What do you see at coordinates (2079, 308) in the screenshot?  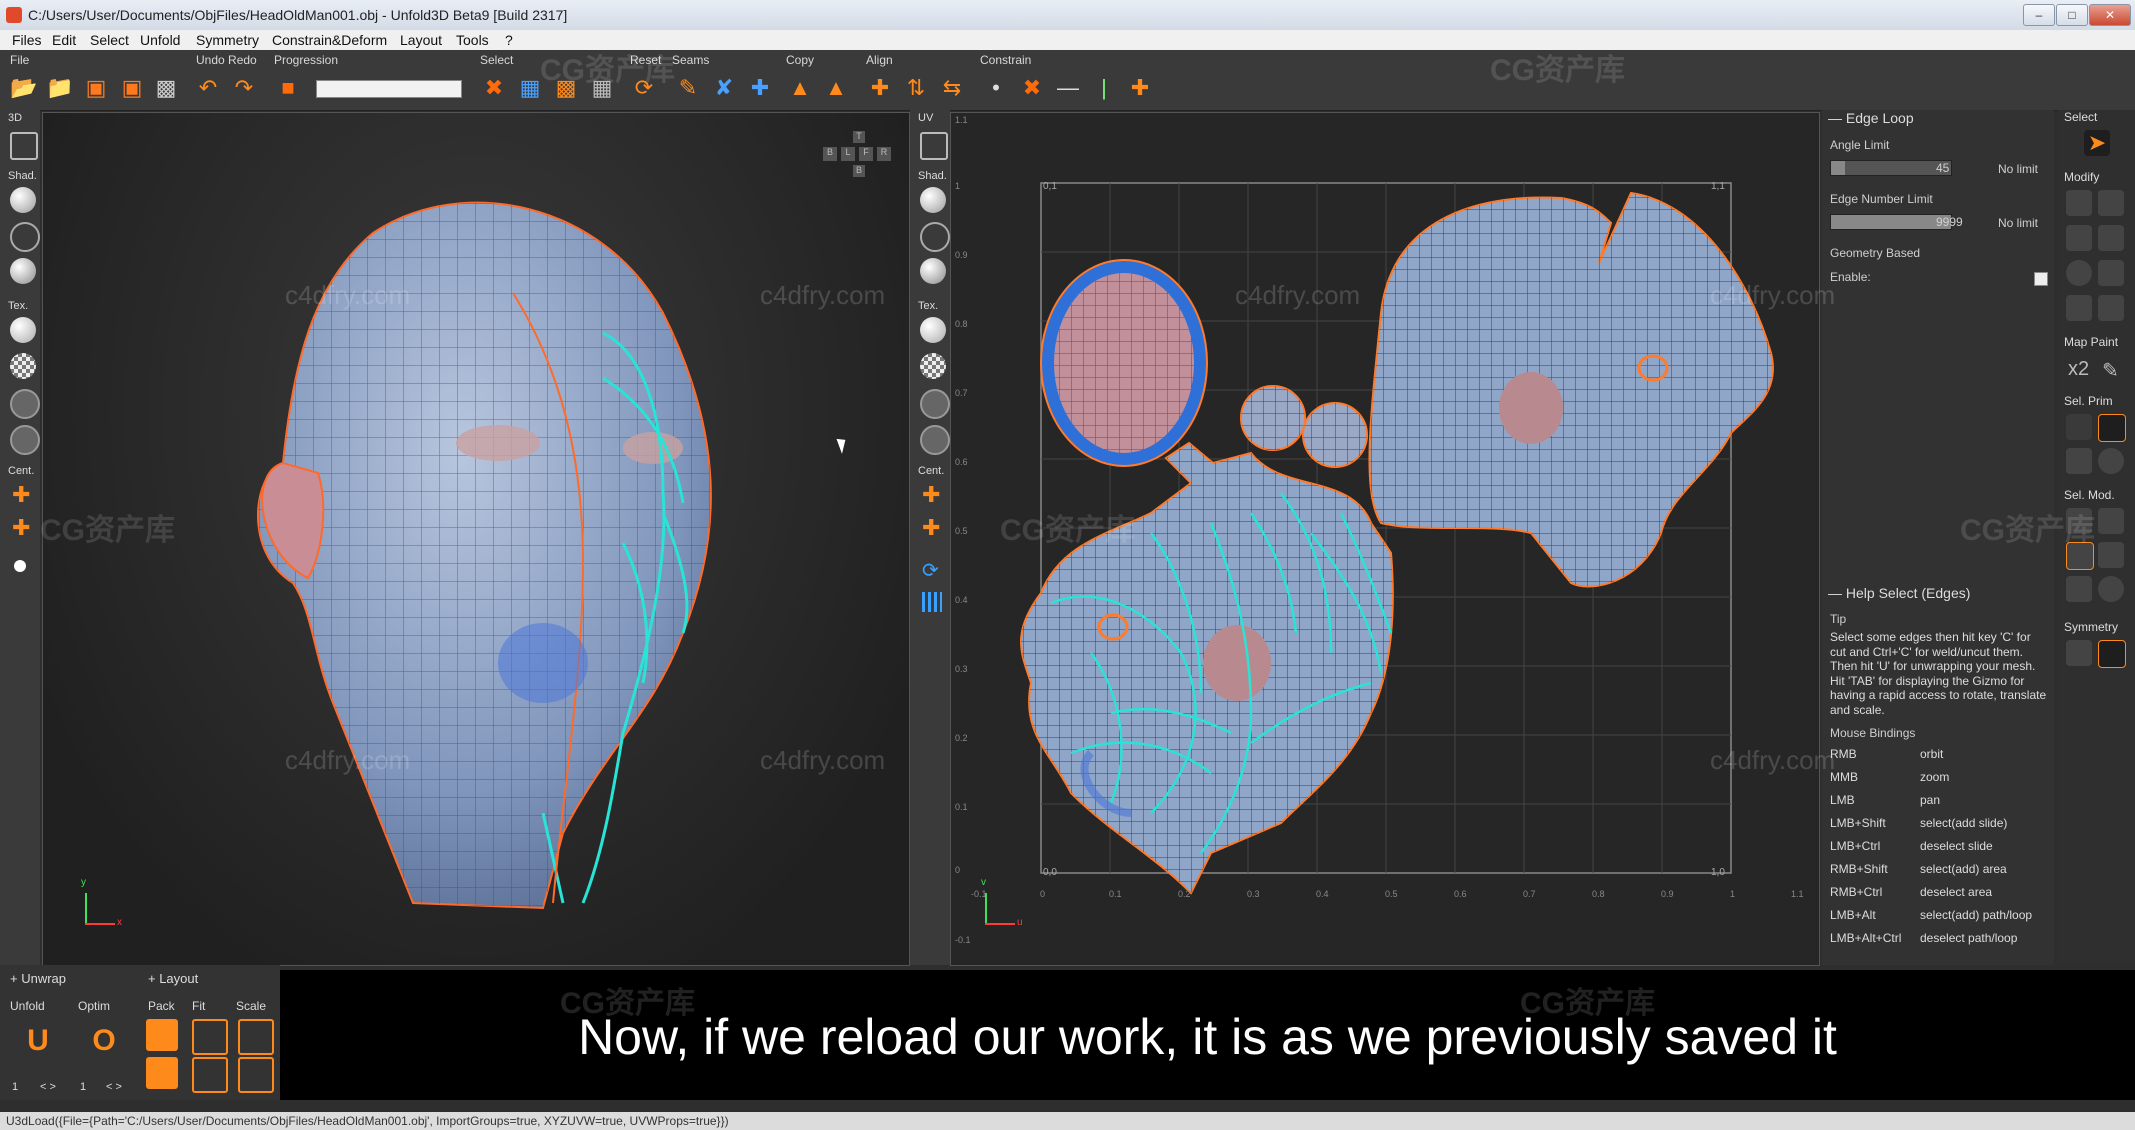 I see `unfold-small-icon` at bounding box center [2079, 308].